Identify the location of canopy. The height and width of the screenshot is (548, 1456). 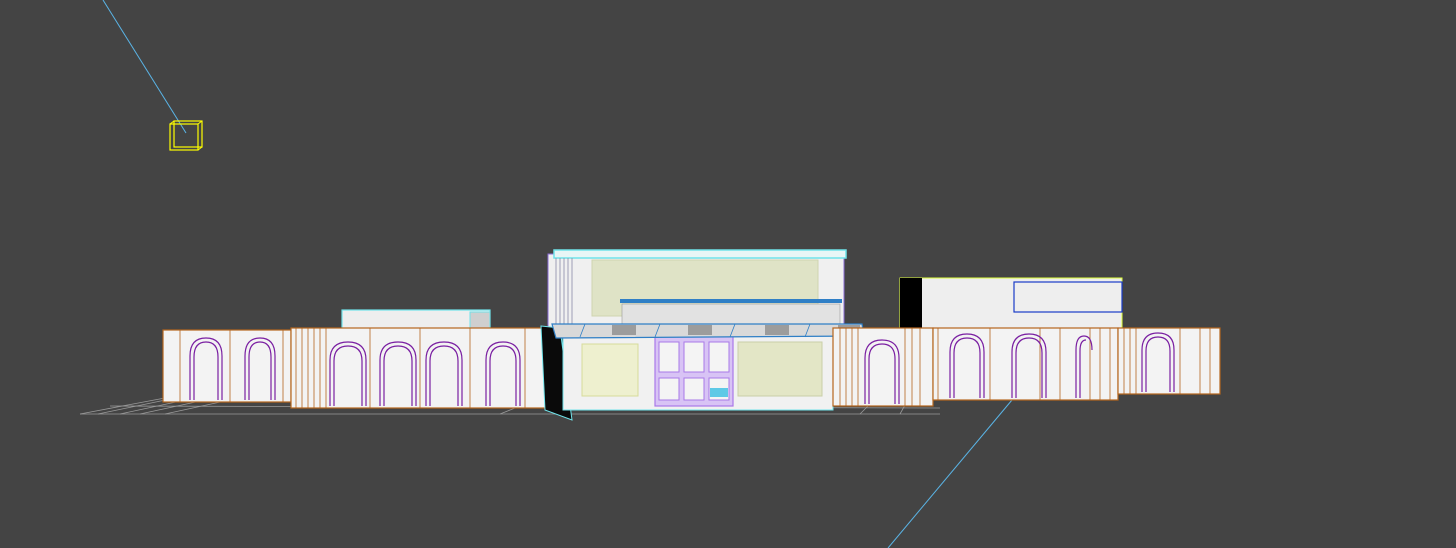
(708, 331).